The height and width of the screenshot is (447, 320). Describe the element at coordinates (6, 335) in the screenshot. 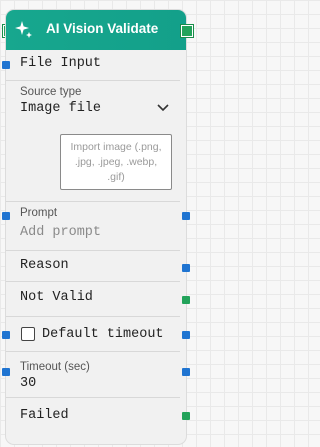

I see `default-timeout-port` at that location.